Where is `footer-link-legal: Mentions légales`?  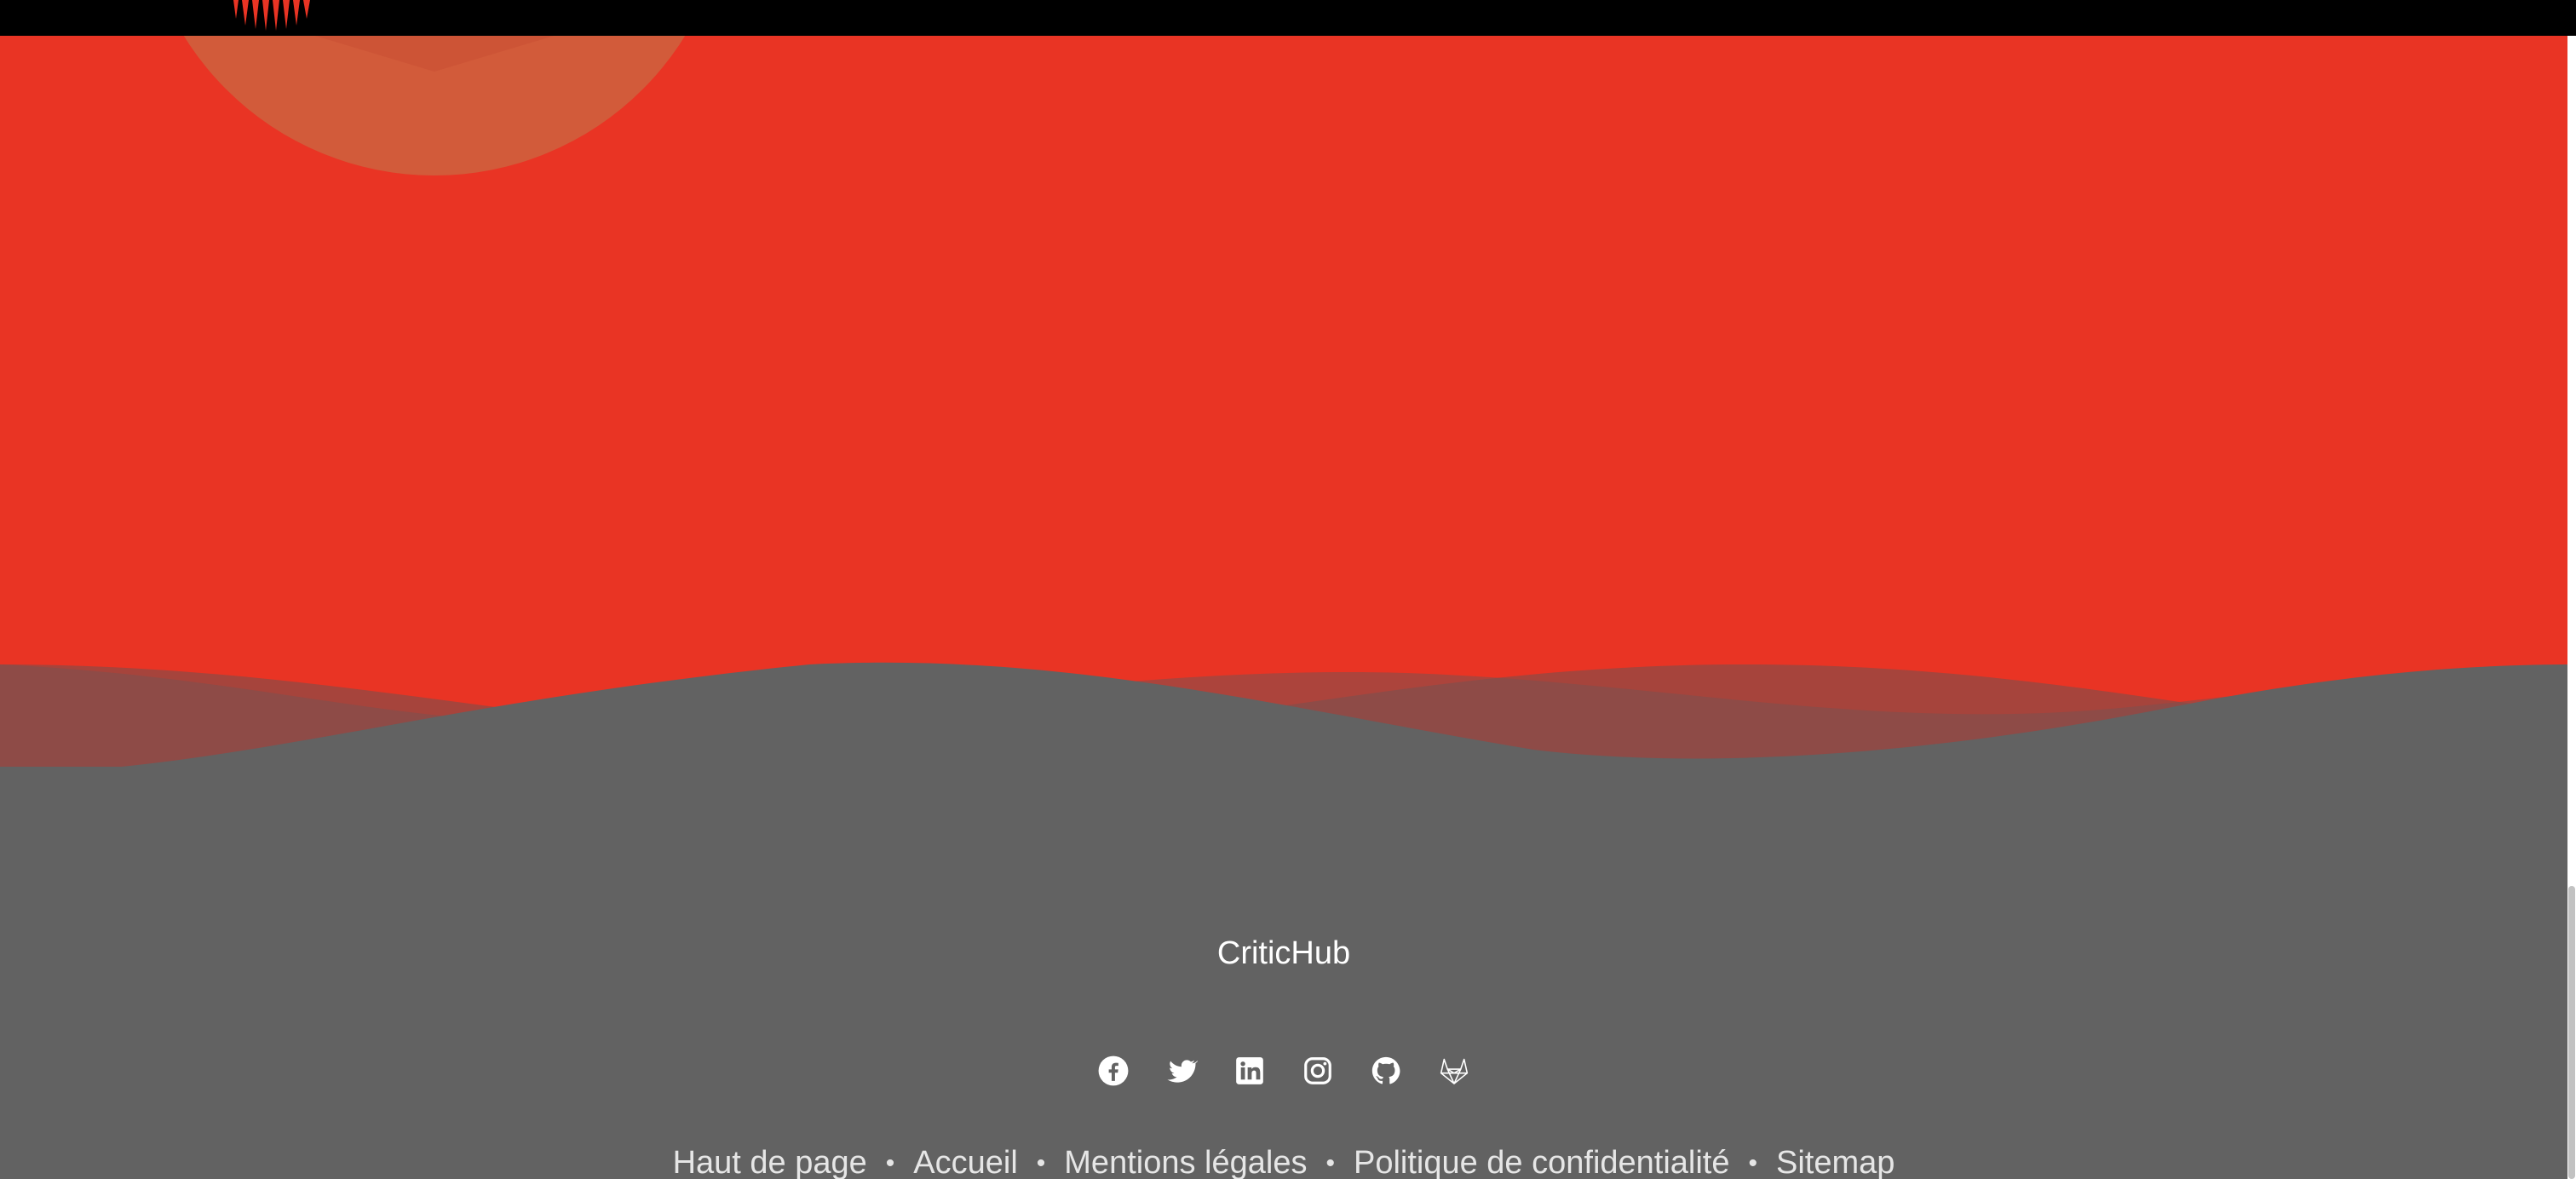
footer-link-legal: Mentions légales is located at coordinates (1186, 1162).